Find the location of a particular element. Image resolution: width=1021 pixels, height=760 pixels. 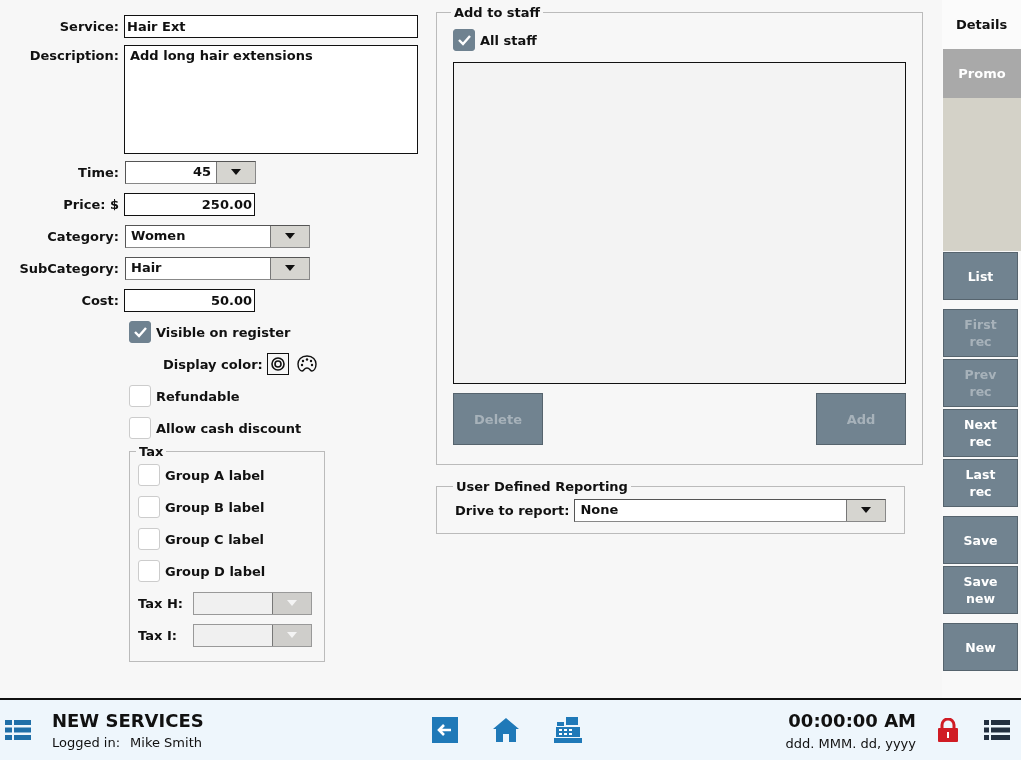

lock-icon is located at coordinates (948, 730).